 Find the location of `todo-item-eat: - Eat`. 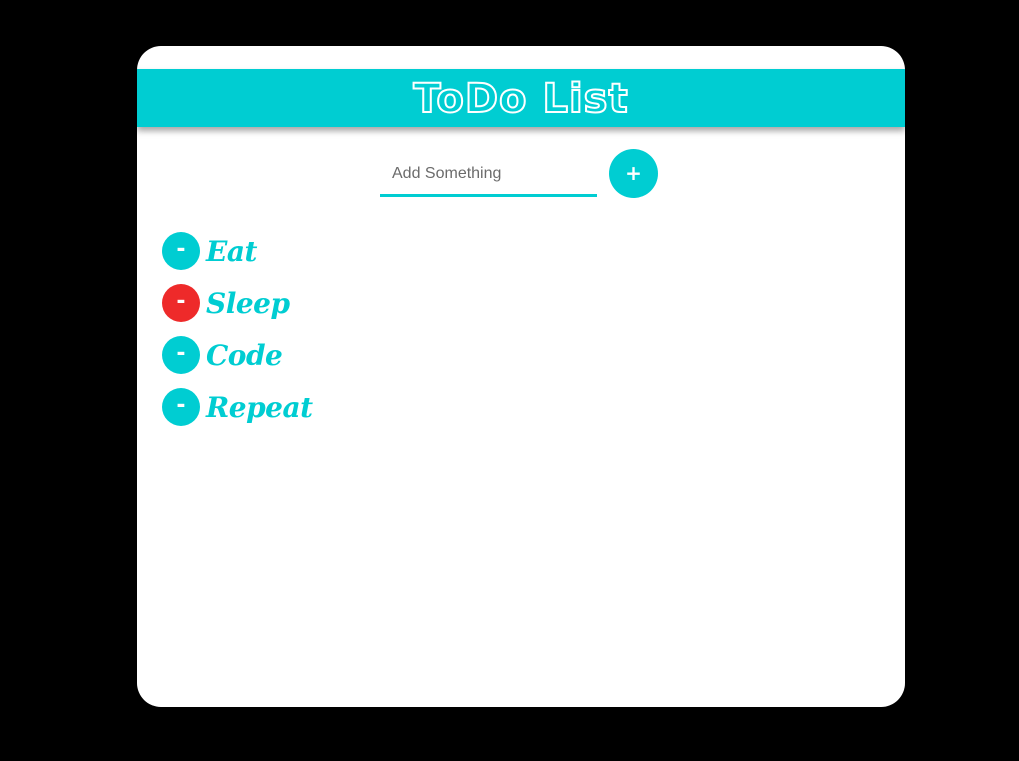

todo-item-eat: - Eat is located at coordinates (237, 251).